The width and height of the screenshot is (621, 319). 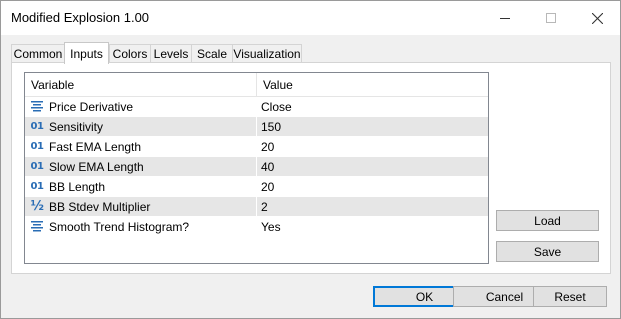 I want to click on variable-column-header: Variable, so click(x=141, y=84).